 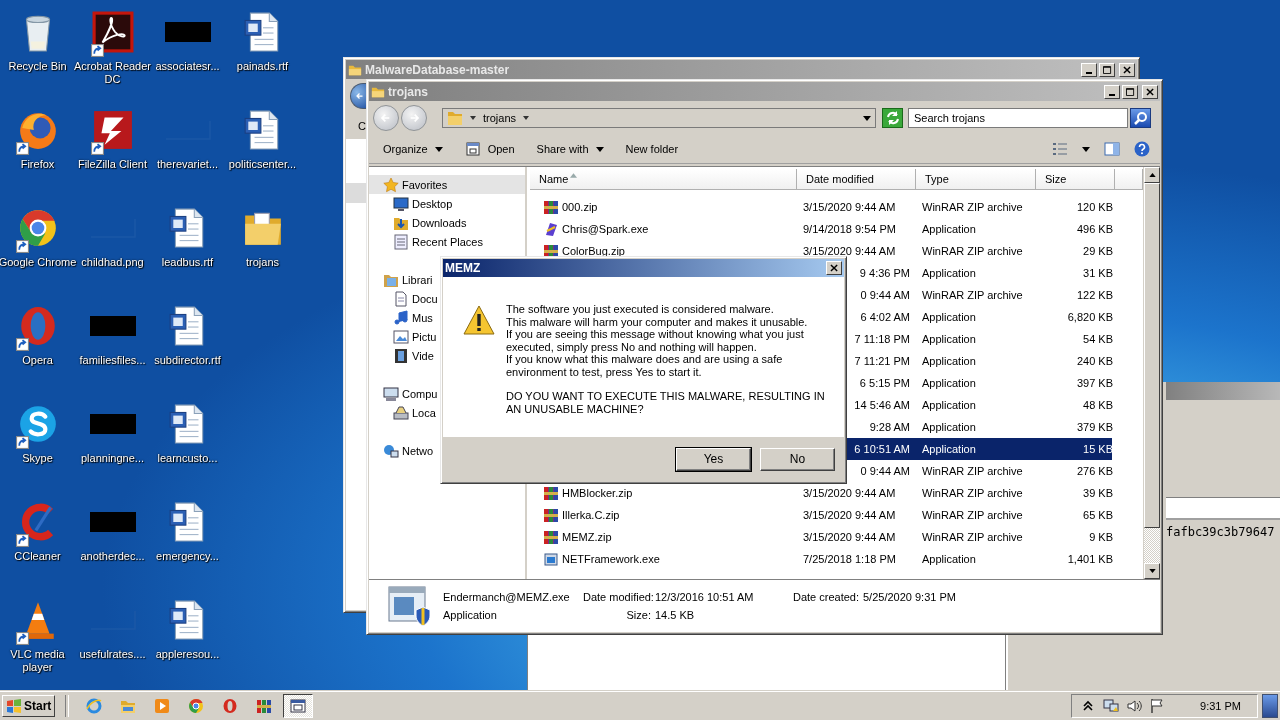 What do you see at coordinates (884, 383) in the screenshot?
I see `date-cell-text: 6 5:15 PM` at bounding box center [884, 383].